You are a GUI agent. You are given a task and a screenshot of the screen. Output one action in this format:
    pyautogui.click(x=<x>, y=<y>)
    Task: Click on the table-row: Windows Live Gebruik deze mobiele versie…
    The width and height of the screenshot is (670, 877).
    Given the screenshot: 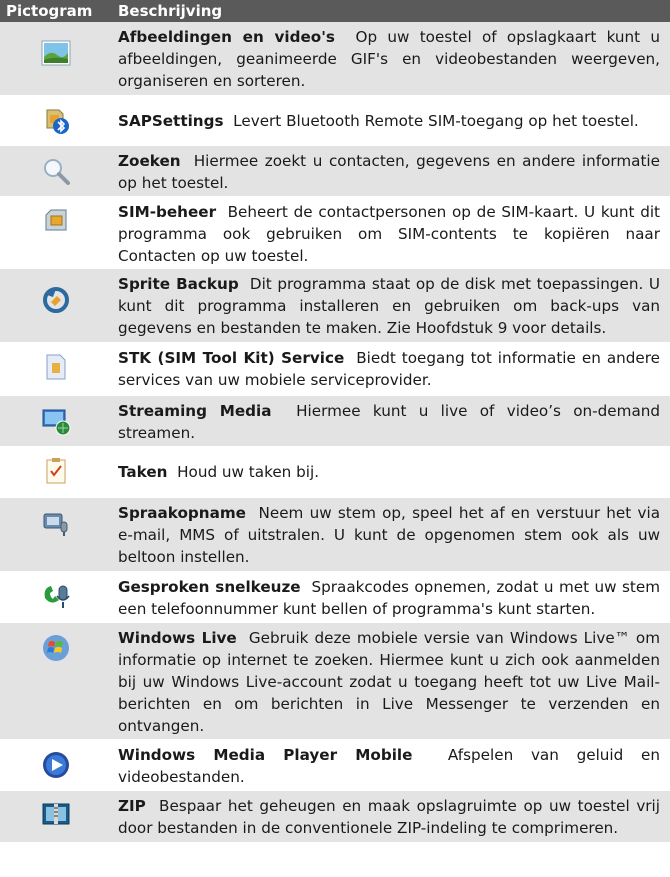 What is the action you would take?
    pyautogui.click(x=335, y=681)
    